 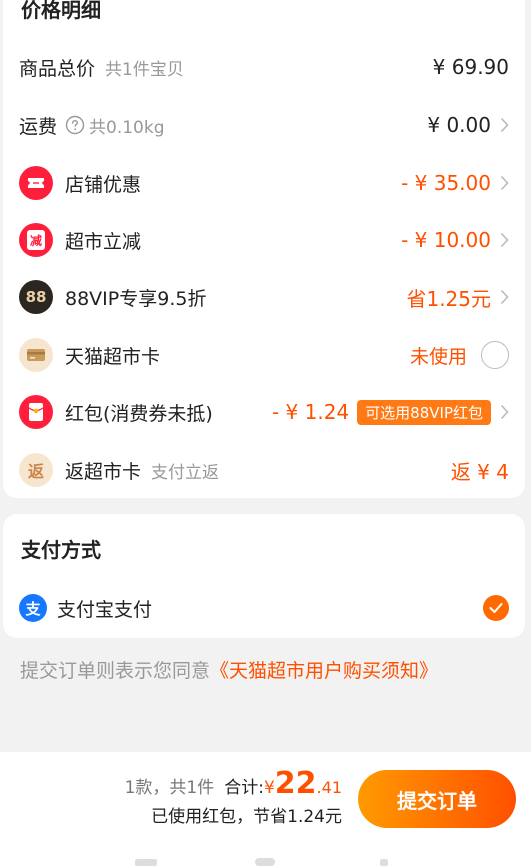 I want to click on alipay-icon-text: 支, so click(x=33, y=608).